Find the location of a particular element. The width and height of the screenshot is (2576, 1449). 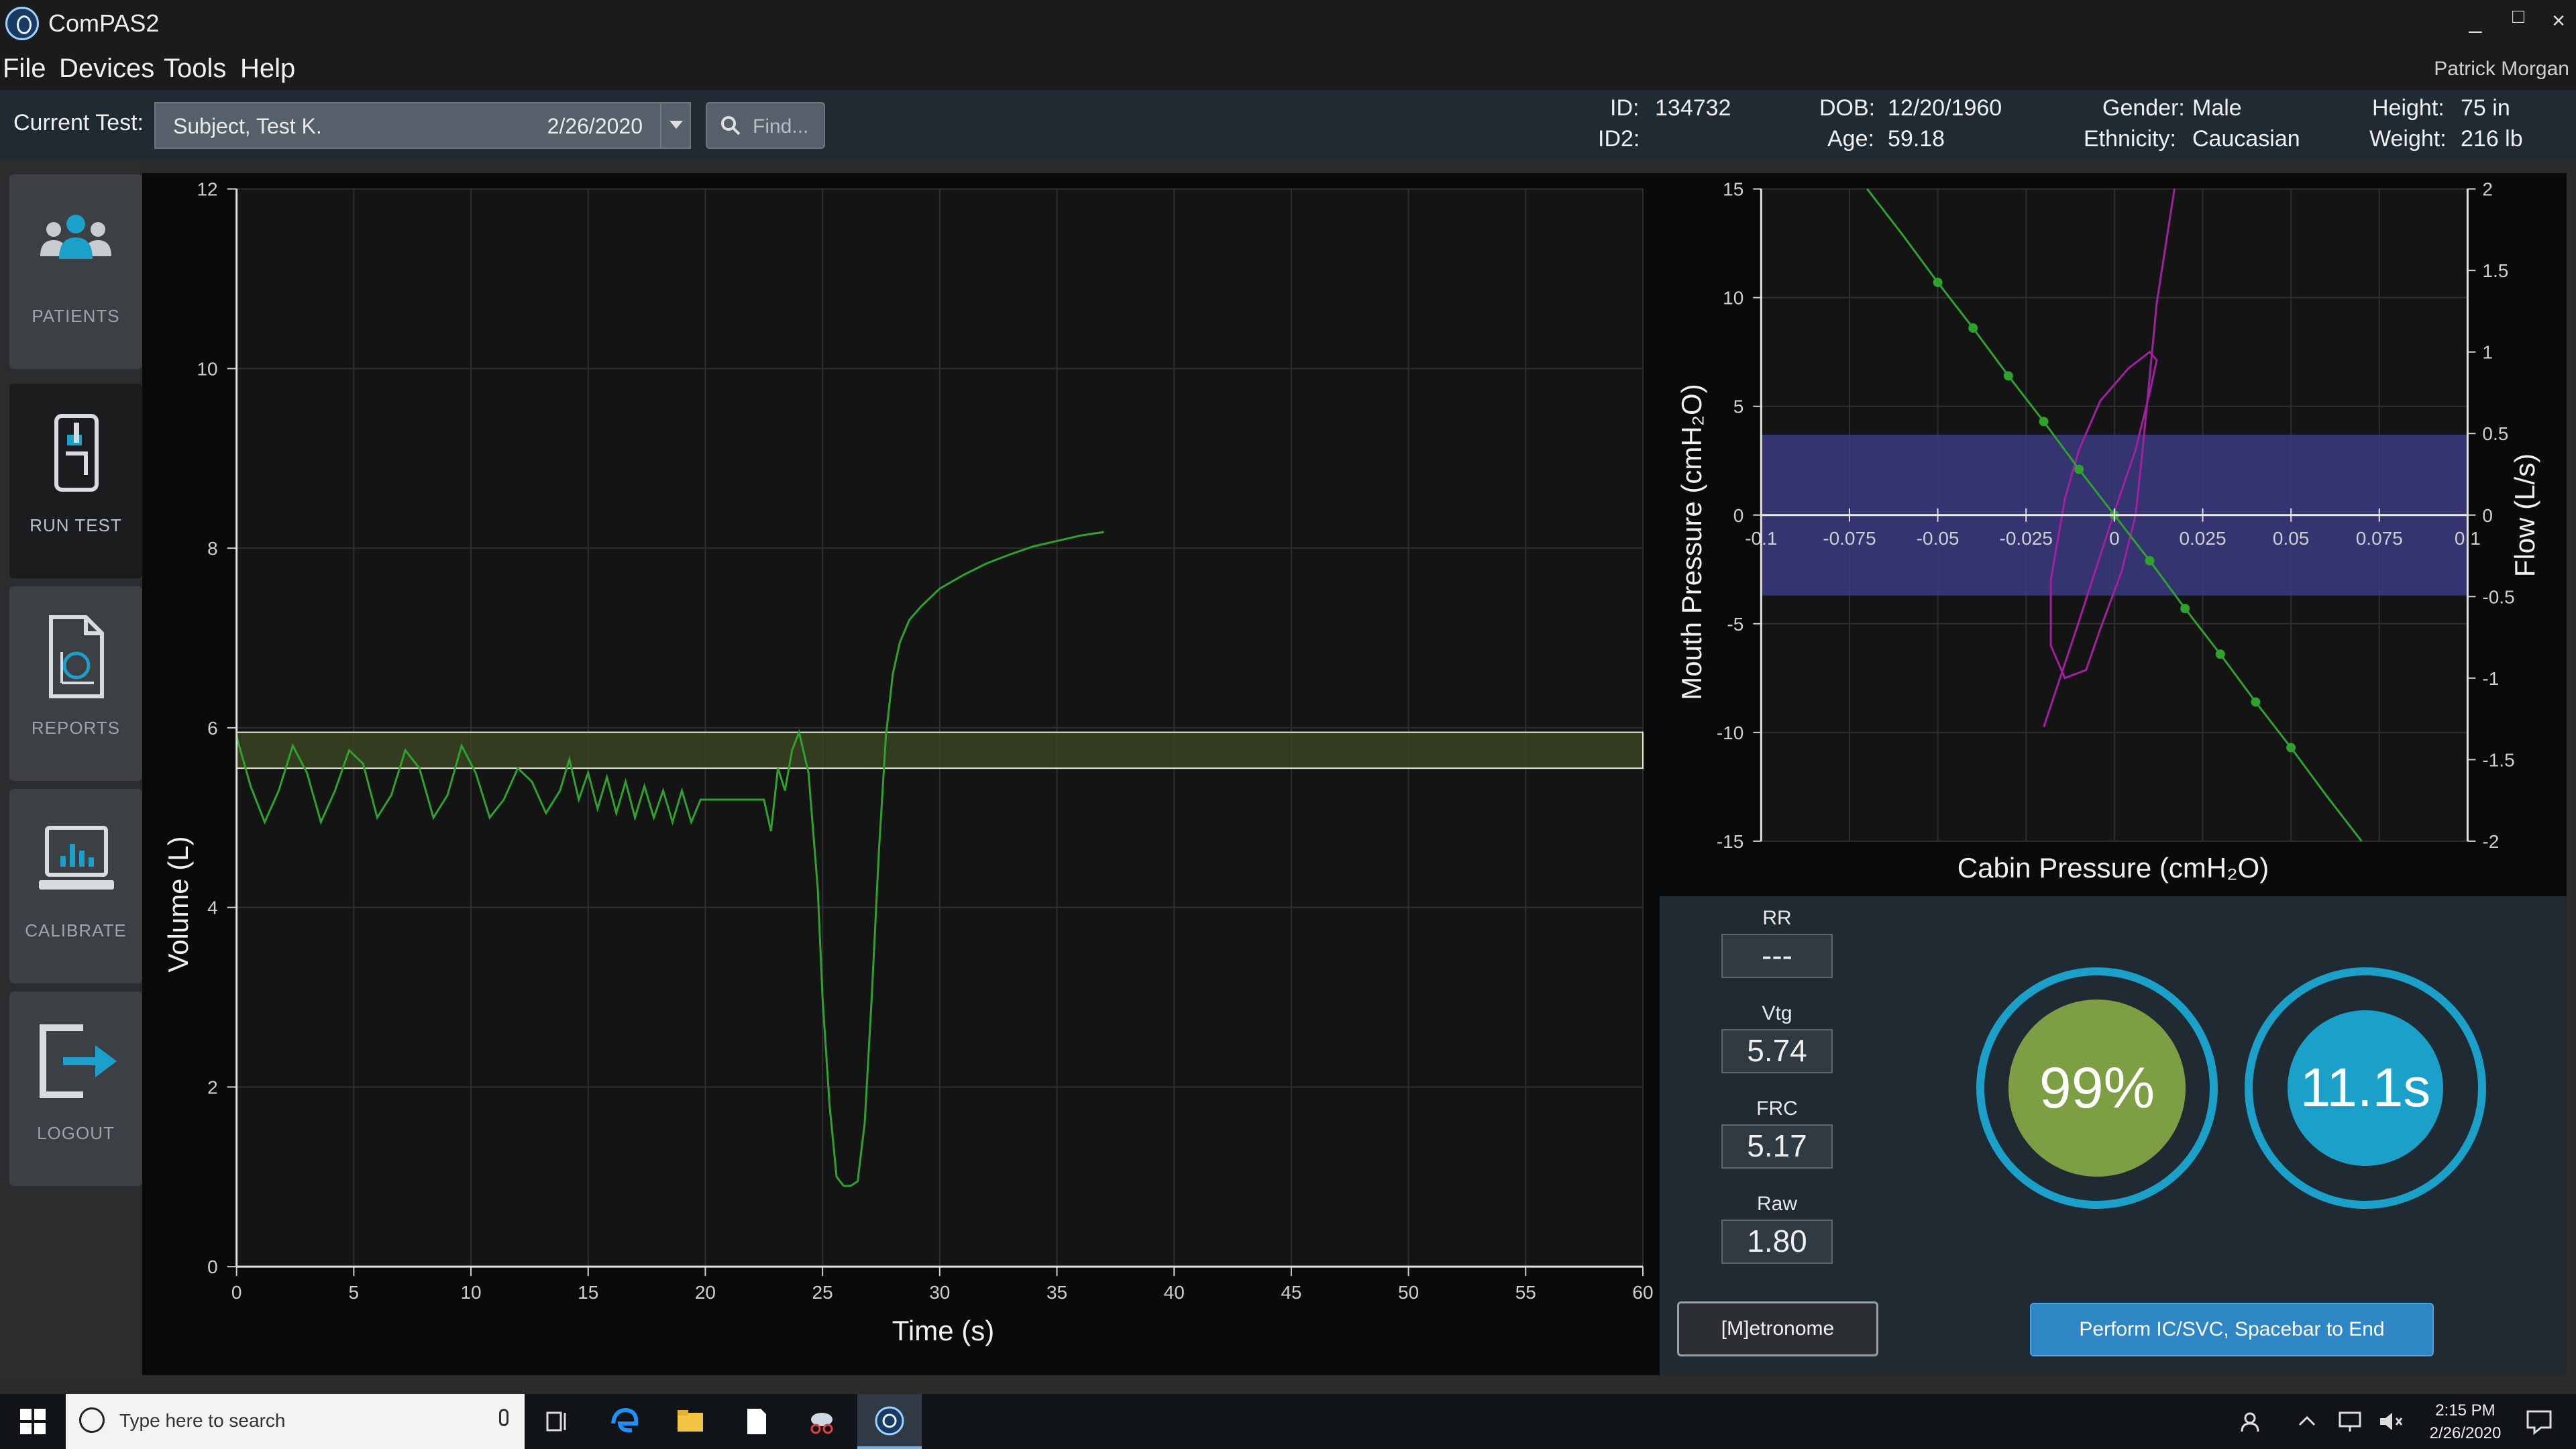

edge-browser-icon is located at coordinates (624, 1421).